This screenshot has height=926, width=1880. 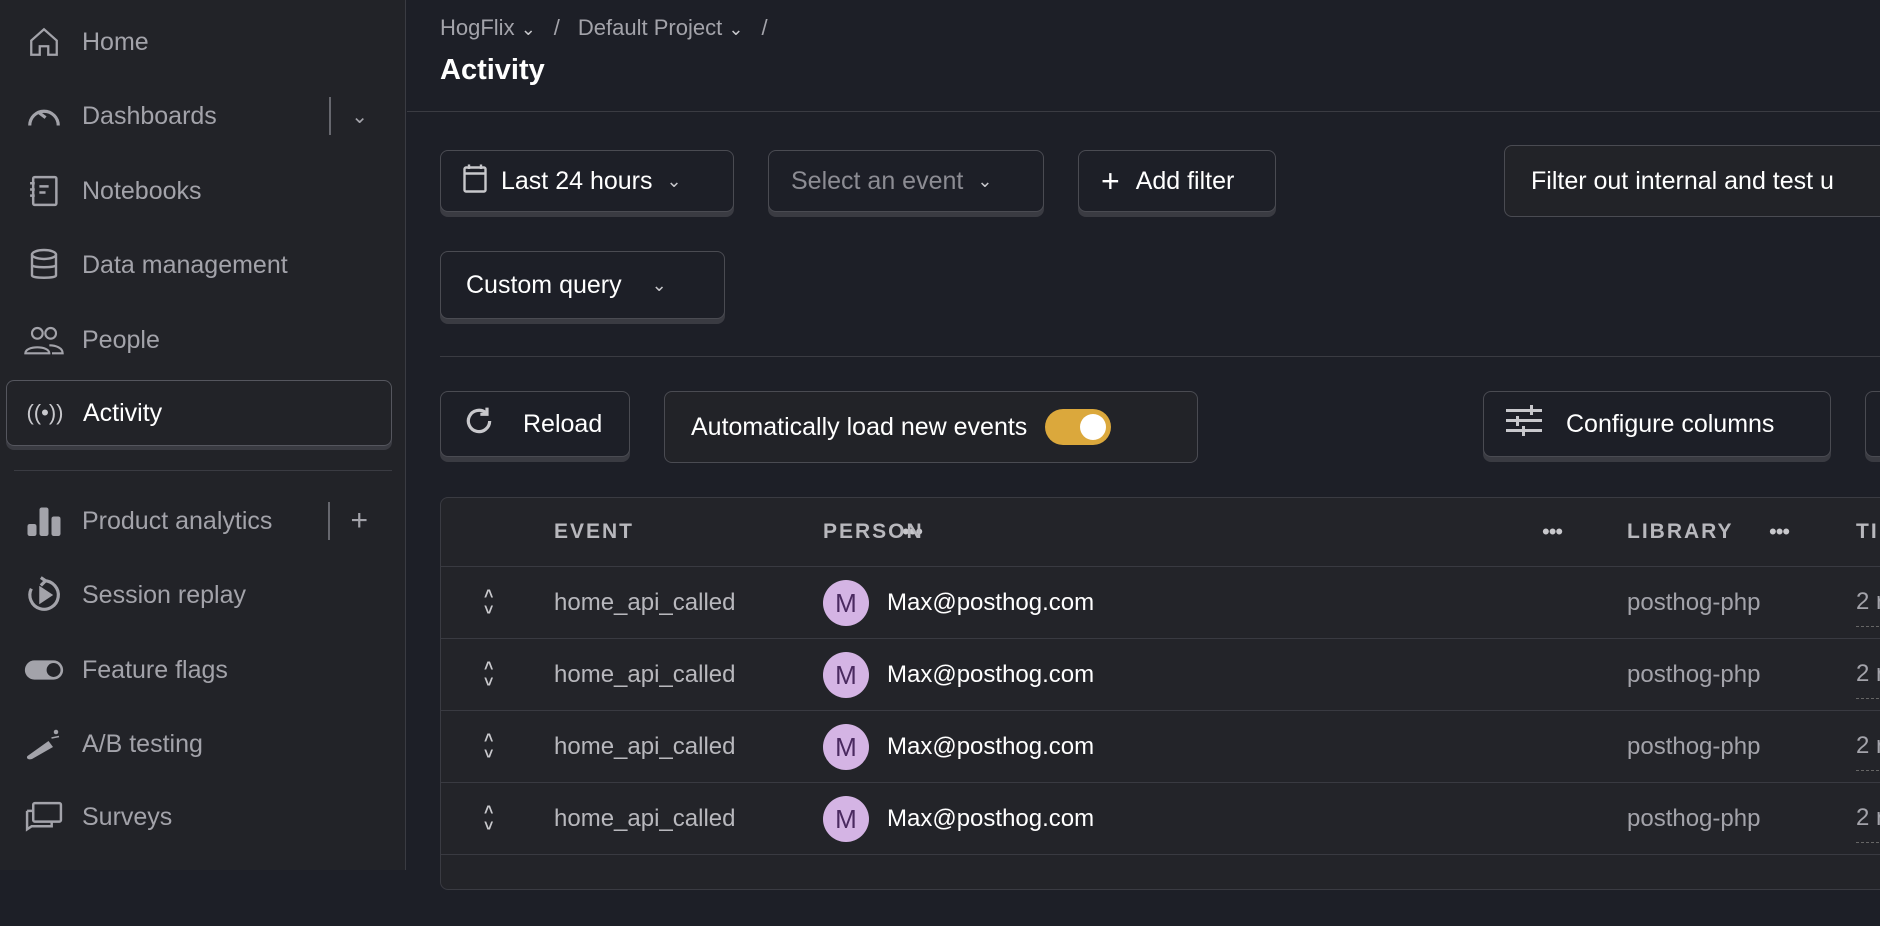 I want to click on date-range-select: Last 24 hours ⌄, so click(x=587, y=181).